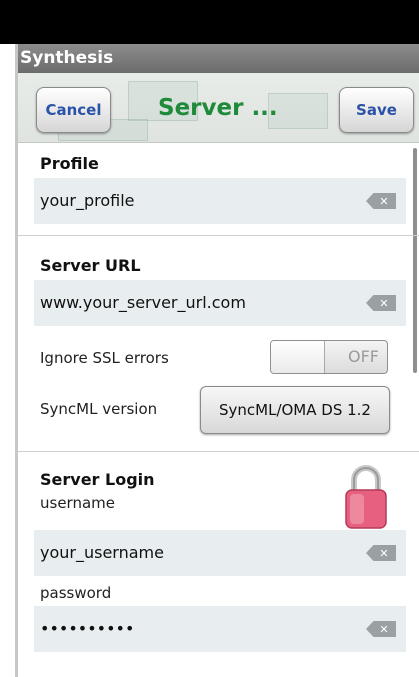 The height and width of the screenshot is (677, 419). Describe the element at coordinates (73, 110) in the screenshot. I see `cancel-button: Cancel` at that location.